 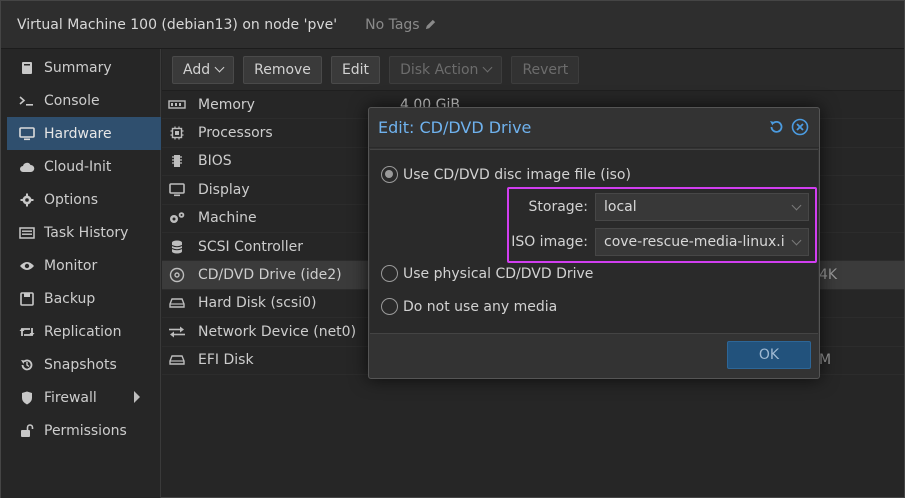 I want to click on dialog-title: Edit: CD/DVD Drive, so click(x=455, y=127).